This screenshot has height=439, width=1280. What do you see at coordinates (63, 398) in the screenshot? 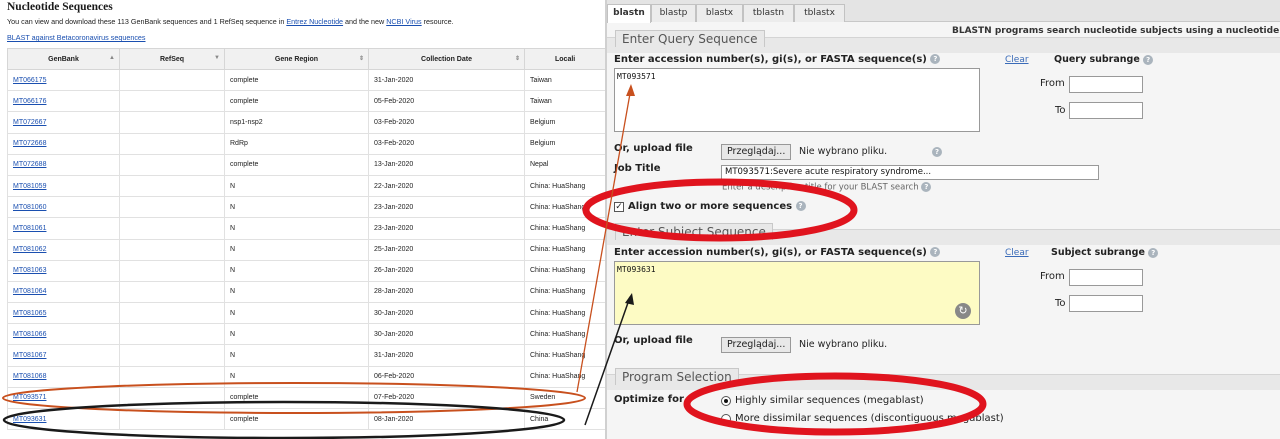
I see `genbank-accession-link: MT093571` at bounding box center [63, 398].